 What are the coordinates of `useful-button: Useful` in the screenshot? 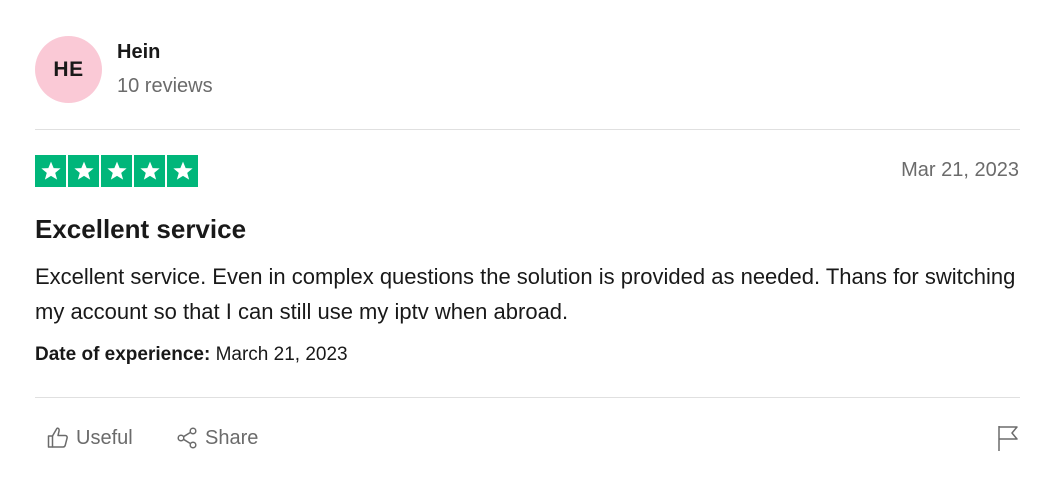 It's located at (89, 438).